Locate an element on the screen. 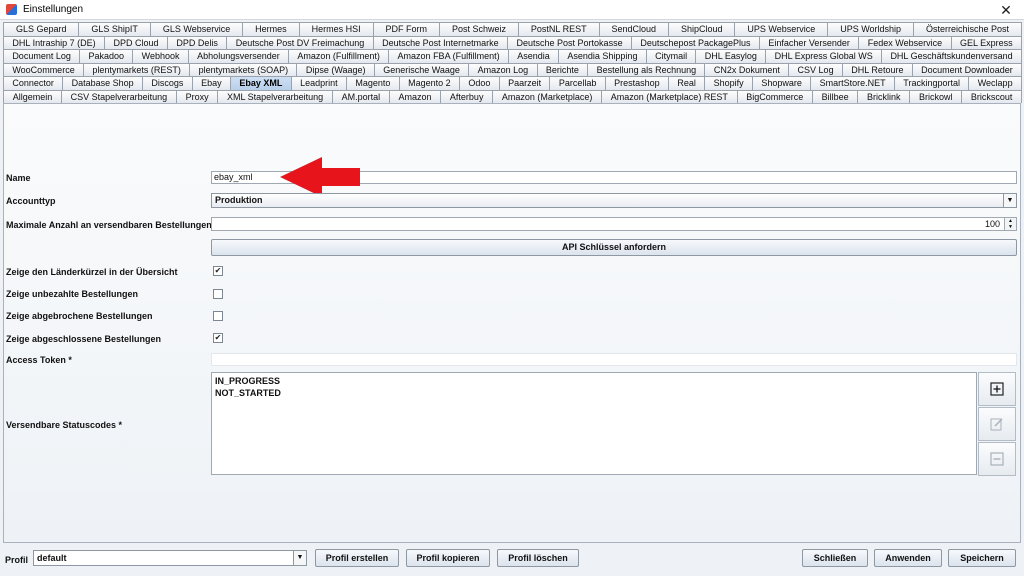 This screenshot has width=1024, height=576. tab-dpd-cloud: DPD Cloud is located at coordinates (136, 42).